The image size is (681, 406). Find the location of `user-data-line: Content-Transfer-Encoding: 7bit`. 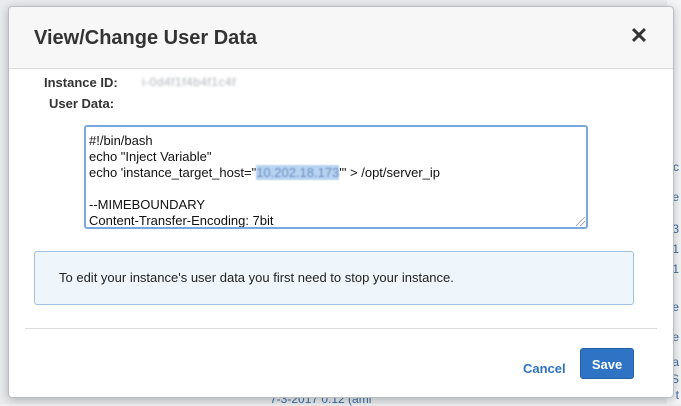

user-data-line: Content-Transfer-Encoding: 7bit is located at coordinates (181, 220).